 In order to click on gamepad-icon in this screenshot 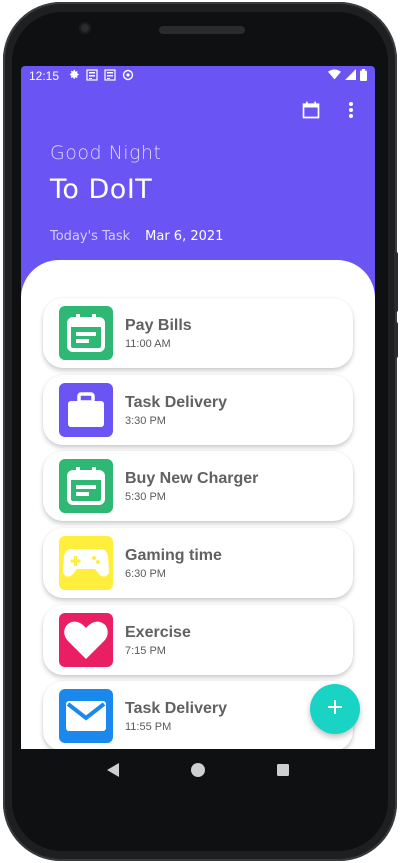, I will do `click(86, 563)`.